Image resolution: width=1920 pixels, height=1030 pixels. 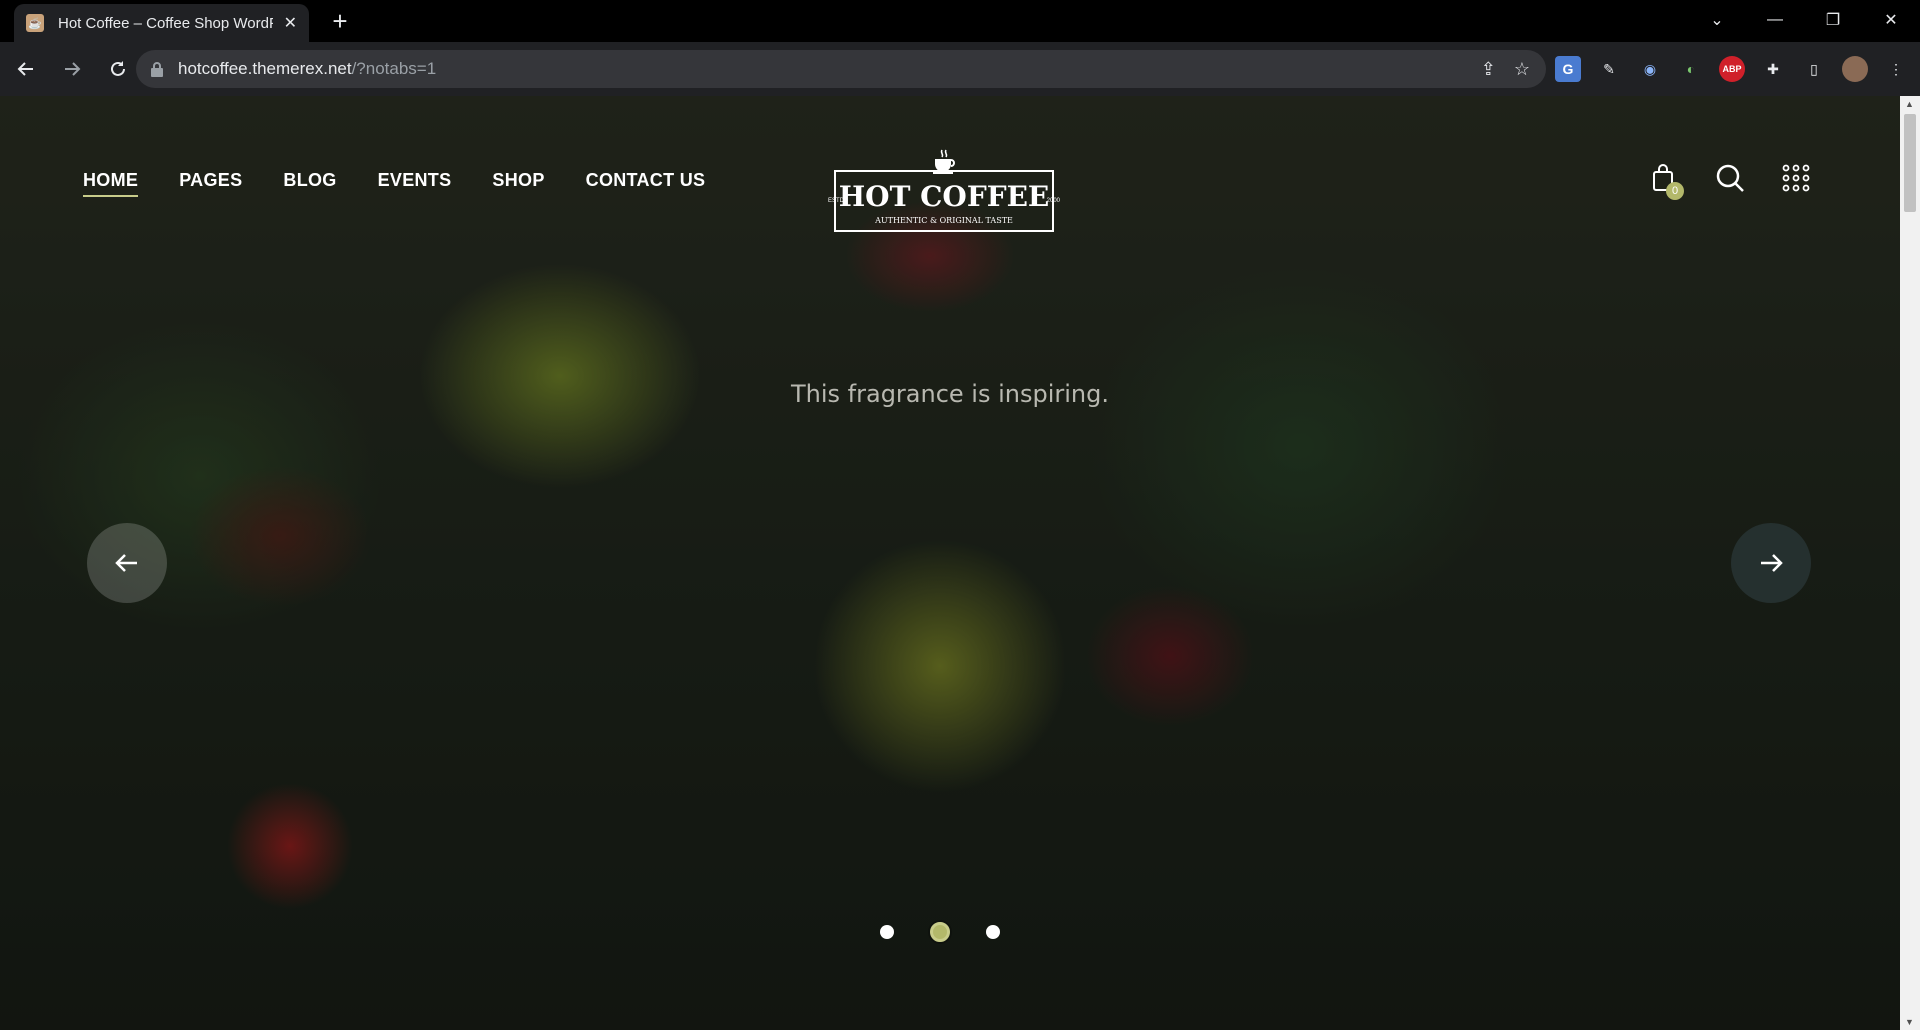 I want to click on logo-year: 2000, so click(x=1053, y=201).